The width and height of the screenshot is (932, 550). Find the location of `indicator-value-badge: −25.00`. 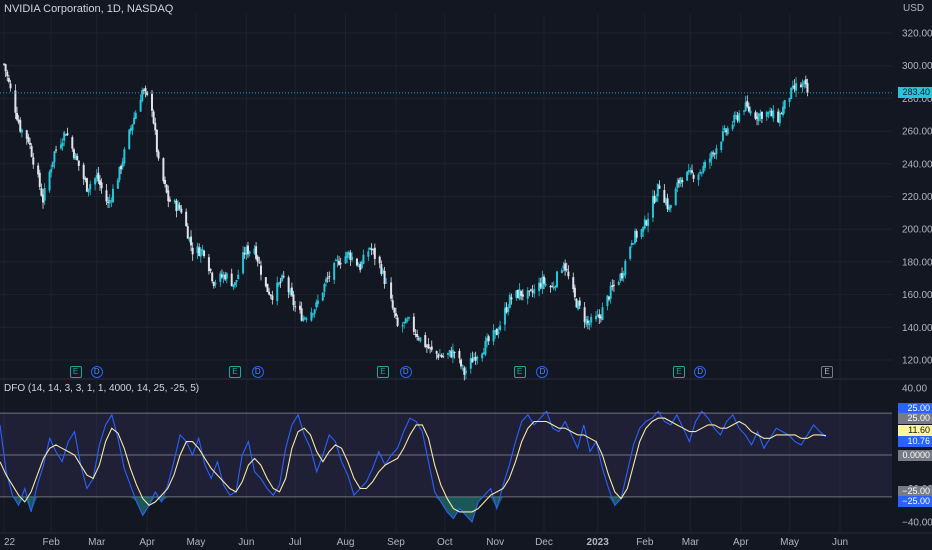

indicator-value-badge: −25.00 is located at coordinates (915, 502).